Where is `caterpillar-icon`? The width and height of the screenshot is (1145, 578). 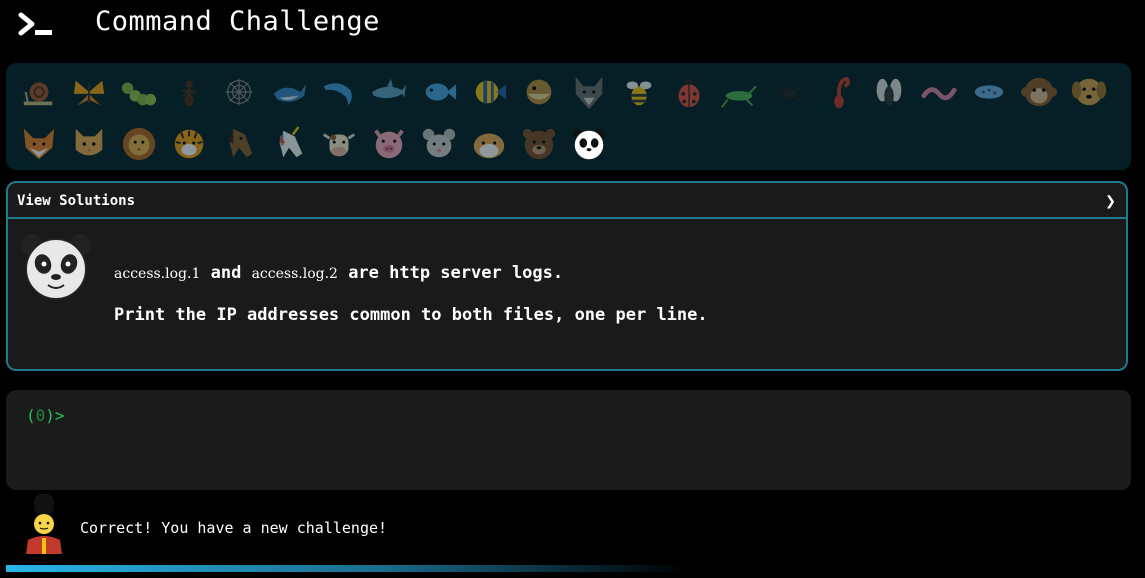
caterpillar-icon is located at coordinates (139, 92).